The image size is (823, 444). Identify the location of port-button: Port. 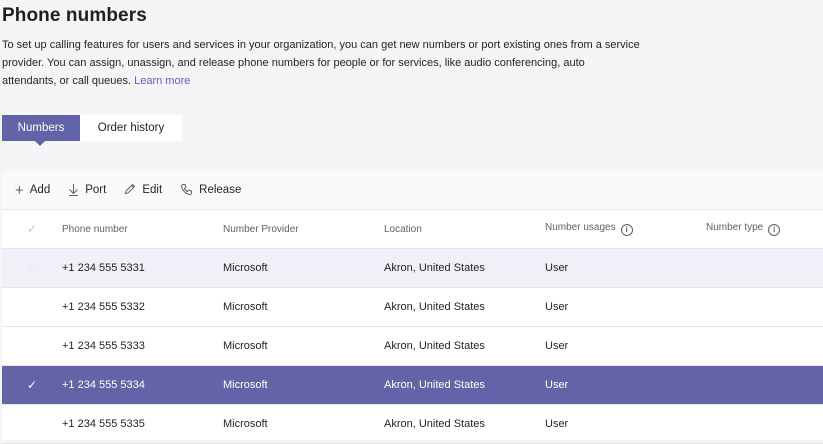
(87, 190).